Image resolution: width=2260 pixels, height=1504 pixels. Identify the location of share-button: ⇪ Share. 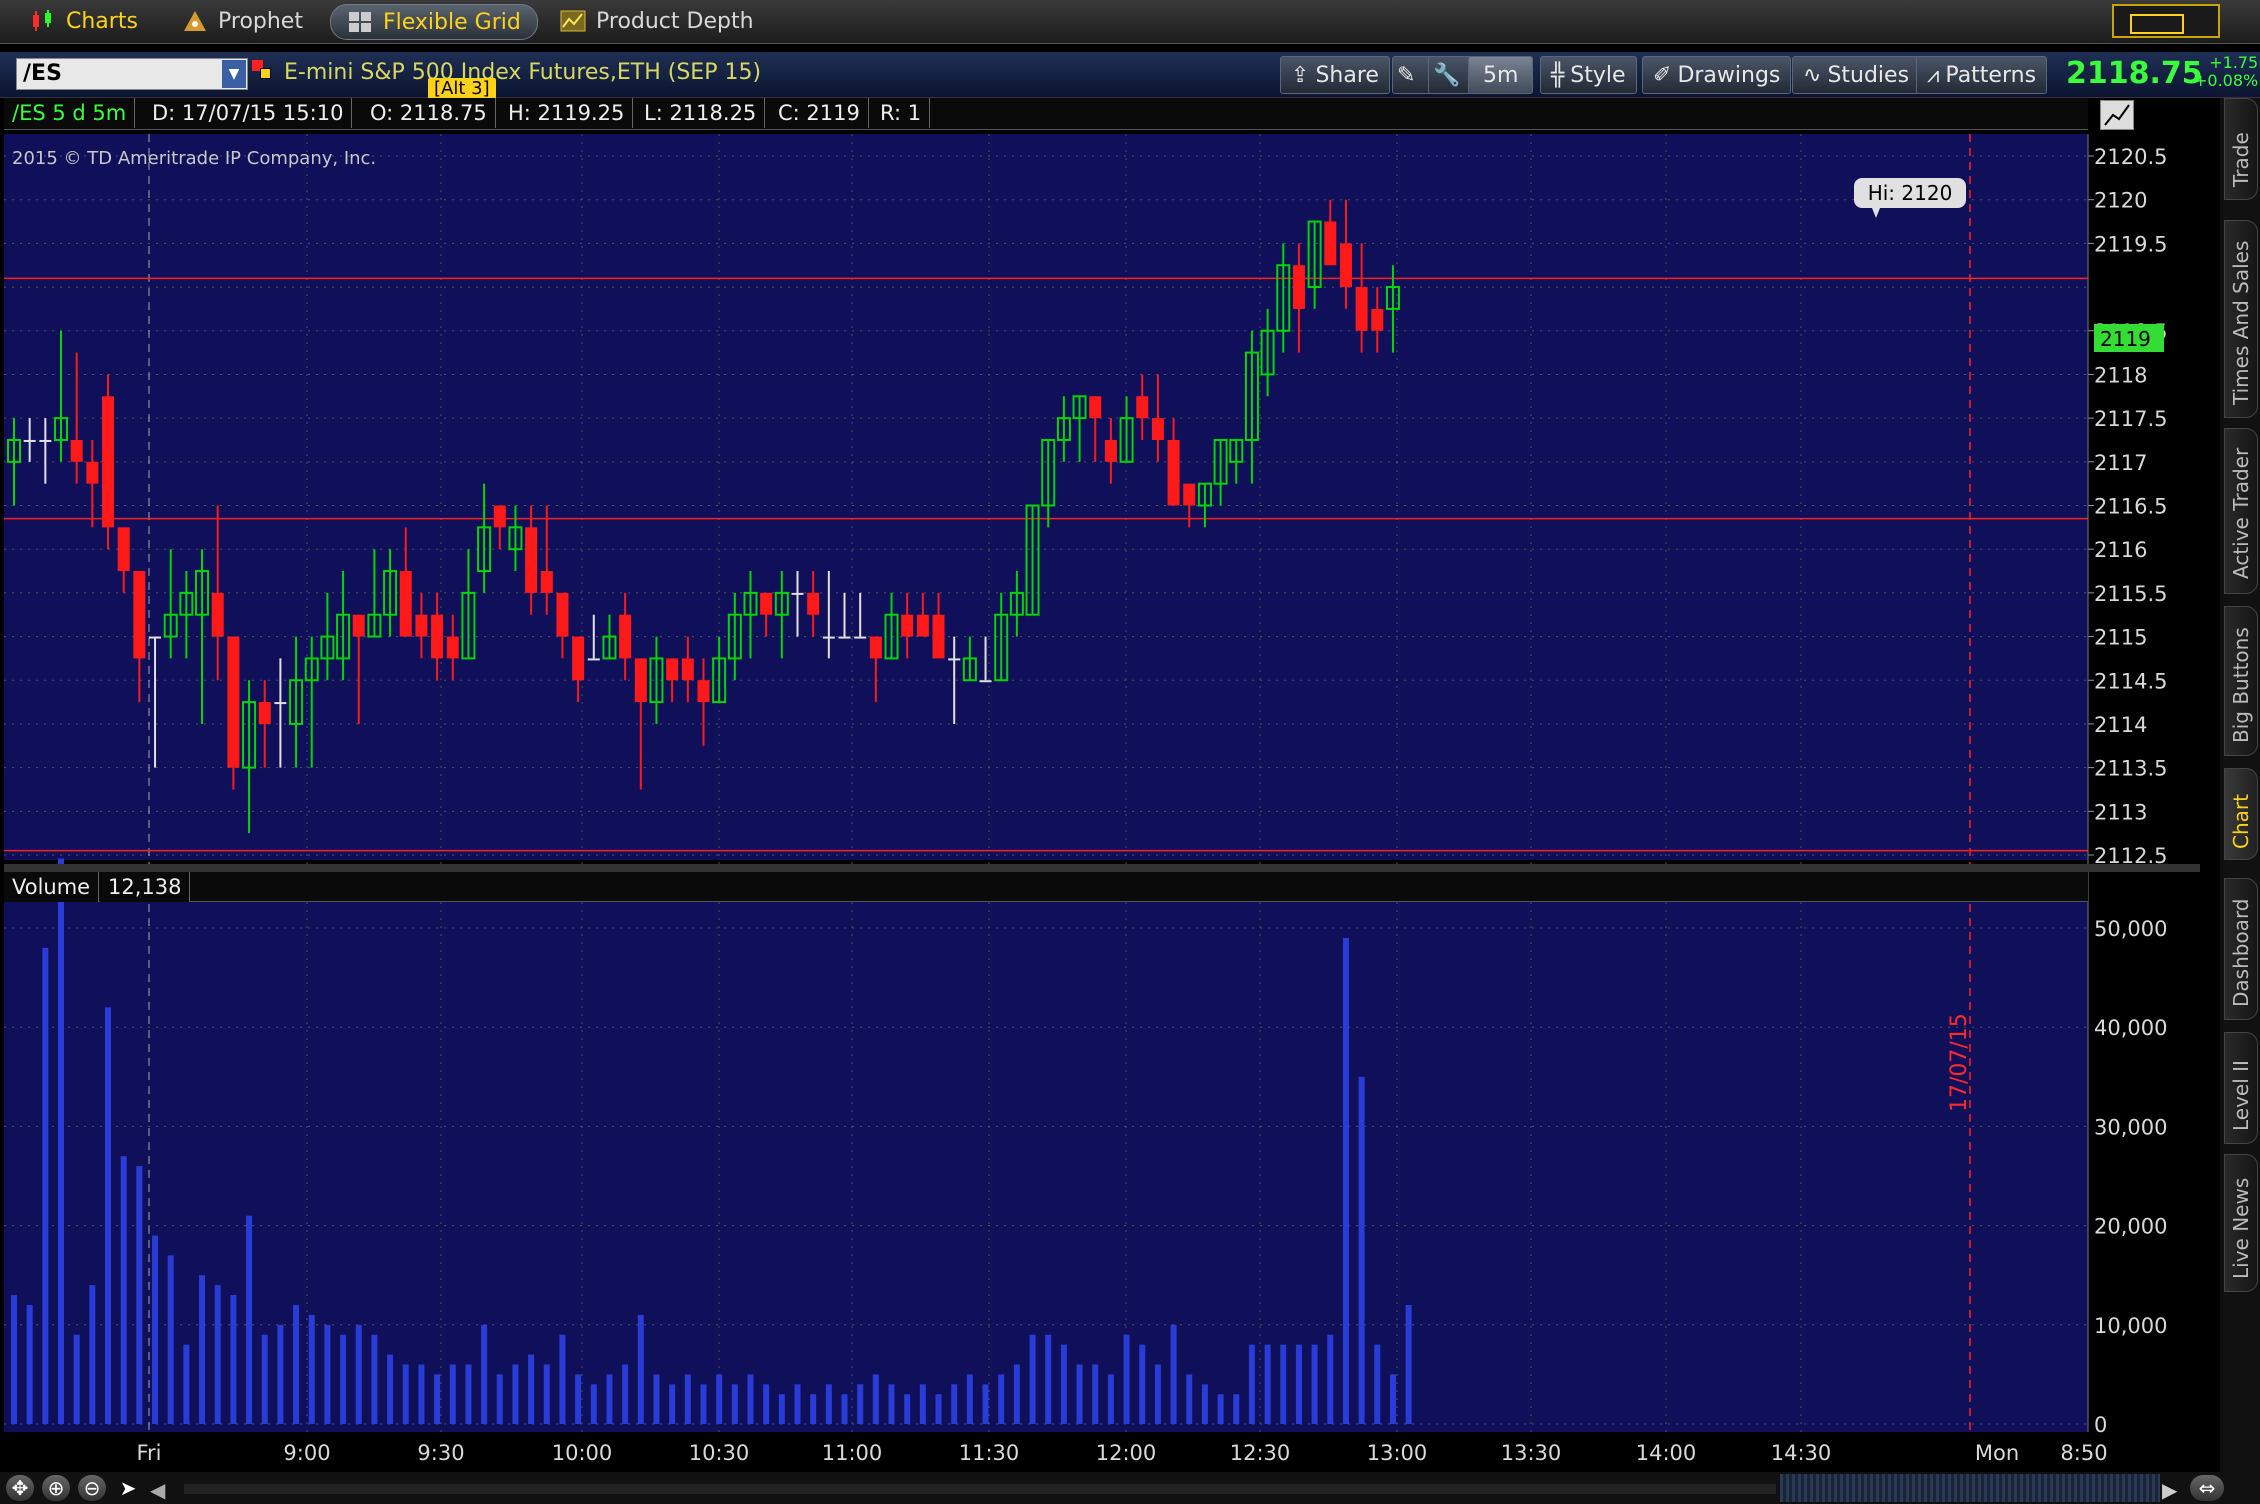
(1335, 75).